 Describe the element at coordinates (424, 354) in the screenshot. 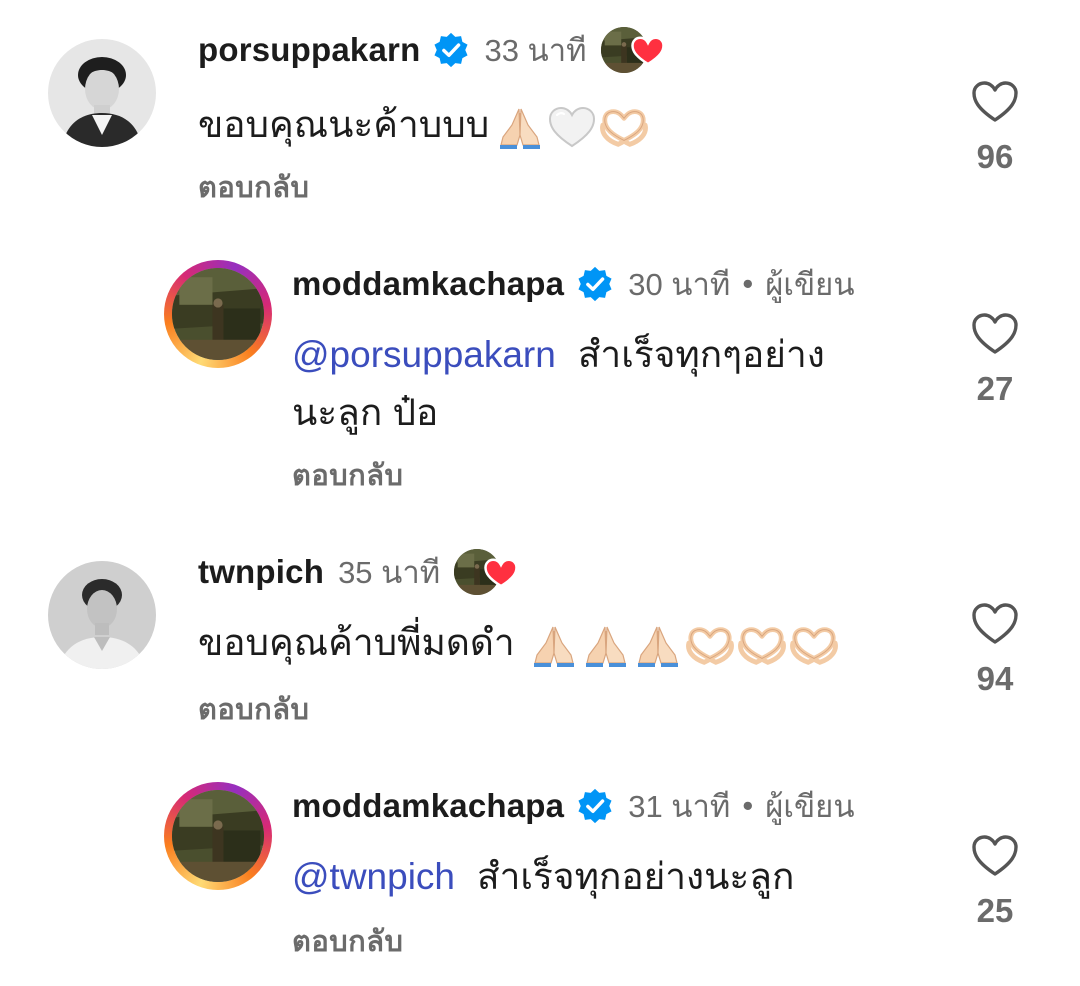

I see `mention-link: @porsuppakarn` at that location.